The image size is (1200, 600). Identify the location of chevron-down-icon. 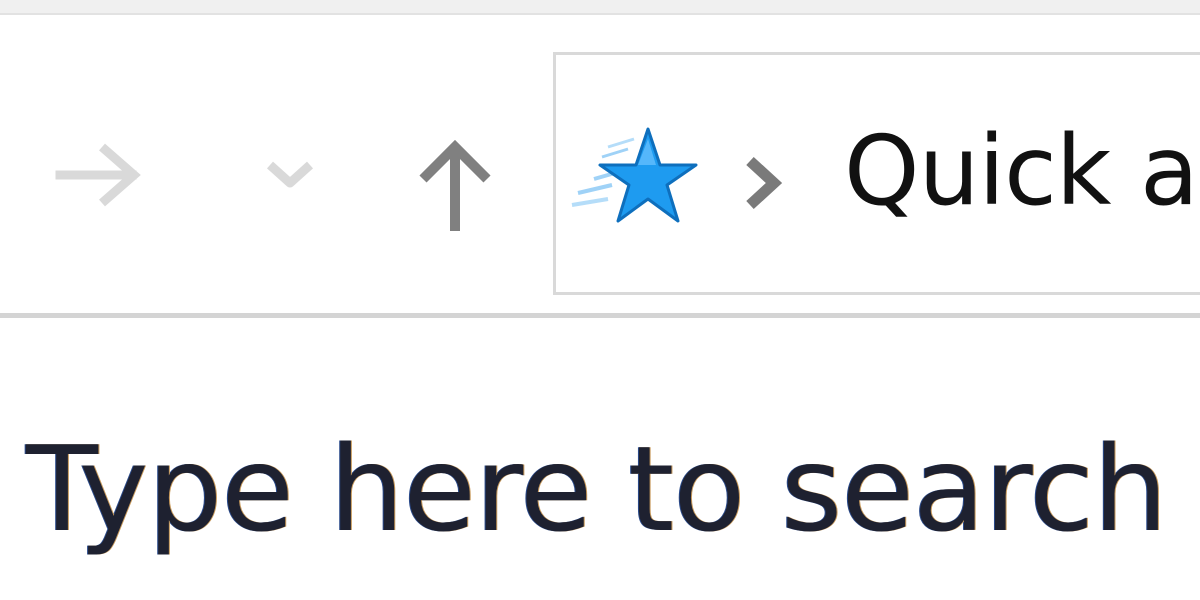
(290, 174).